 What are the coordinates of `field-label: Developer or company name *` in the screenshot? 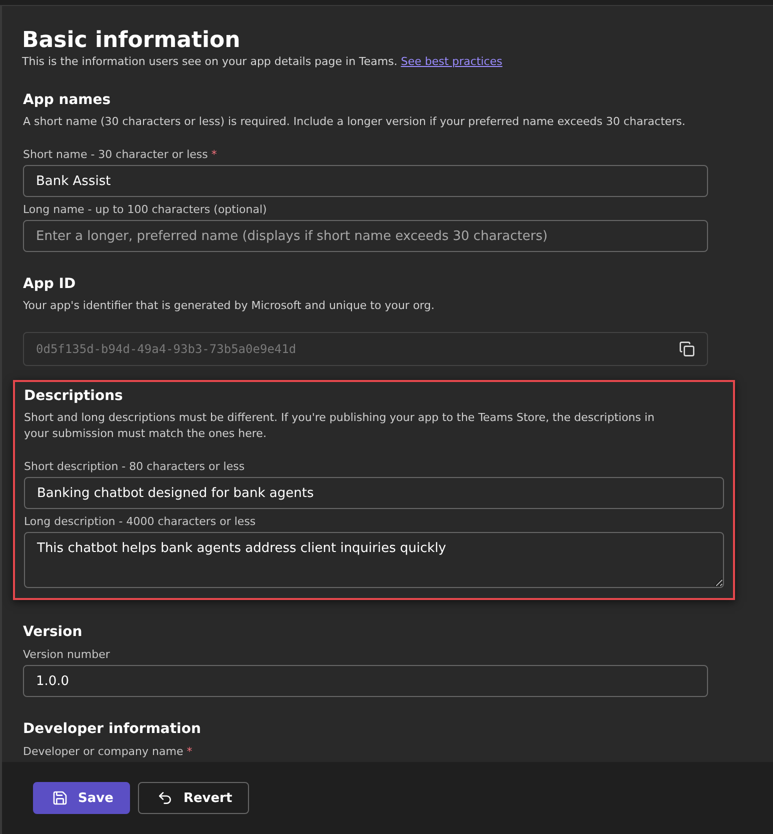 It's located at (108, 751).